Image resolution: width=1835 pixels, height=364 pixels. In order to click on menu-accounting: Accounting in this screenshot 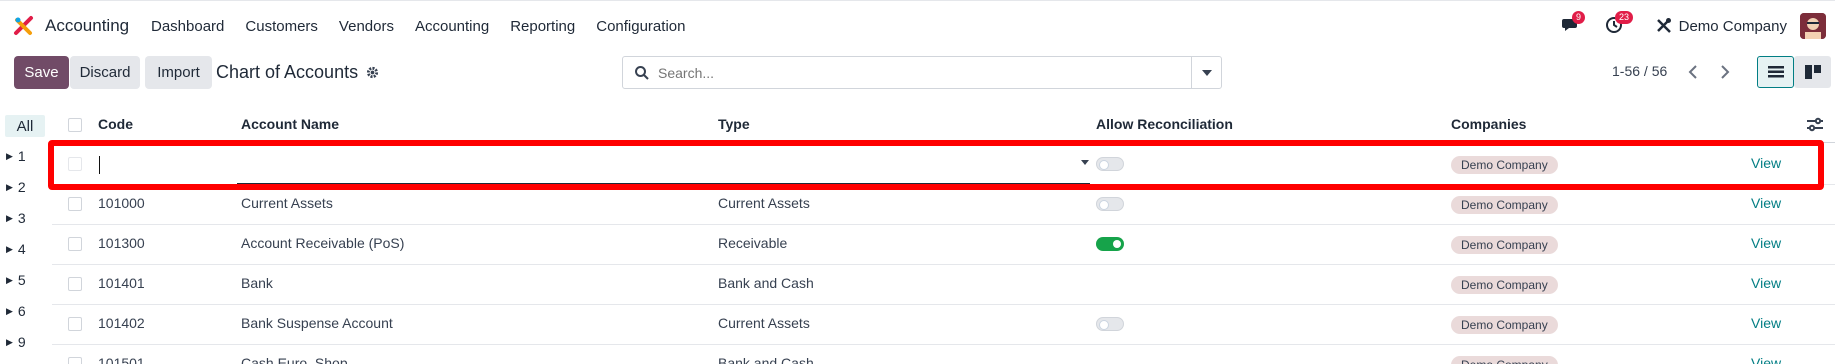, I will do `click(452, 26)`.